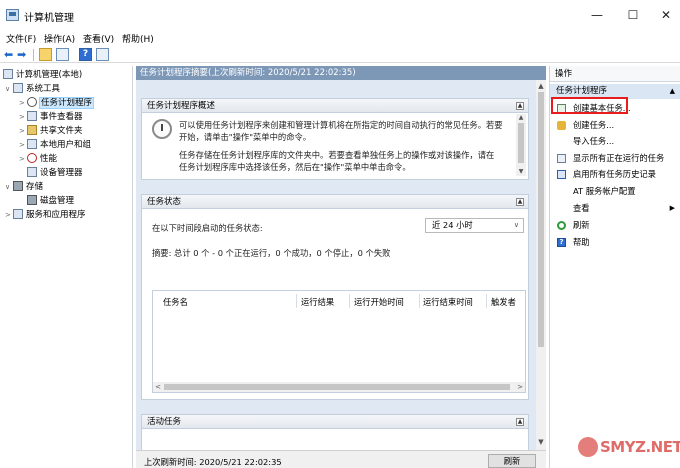 The width and height of the screenshot is (680, 468). I want to click on maximize-button: ☐, so click(633, 15).